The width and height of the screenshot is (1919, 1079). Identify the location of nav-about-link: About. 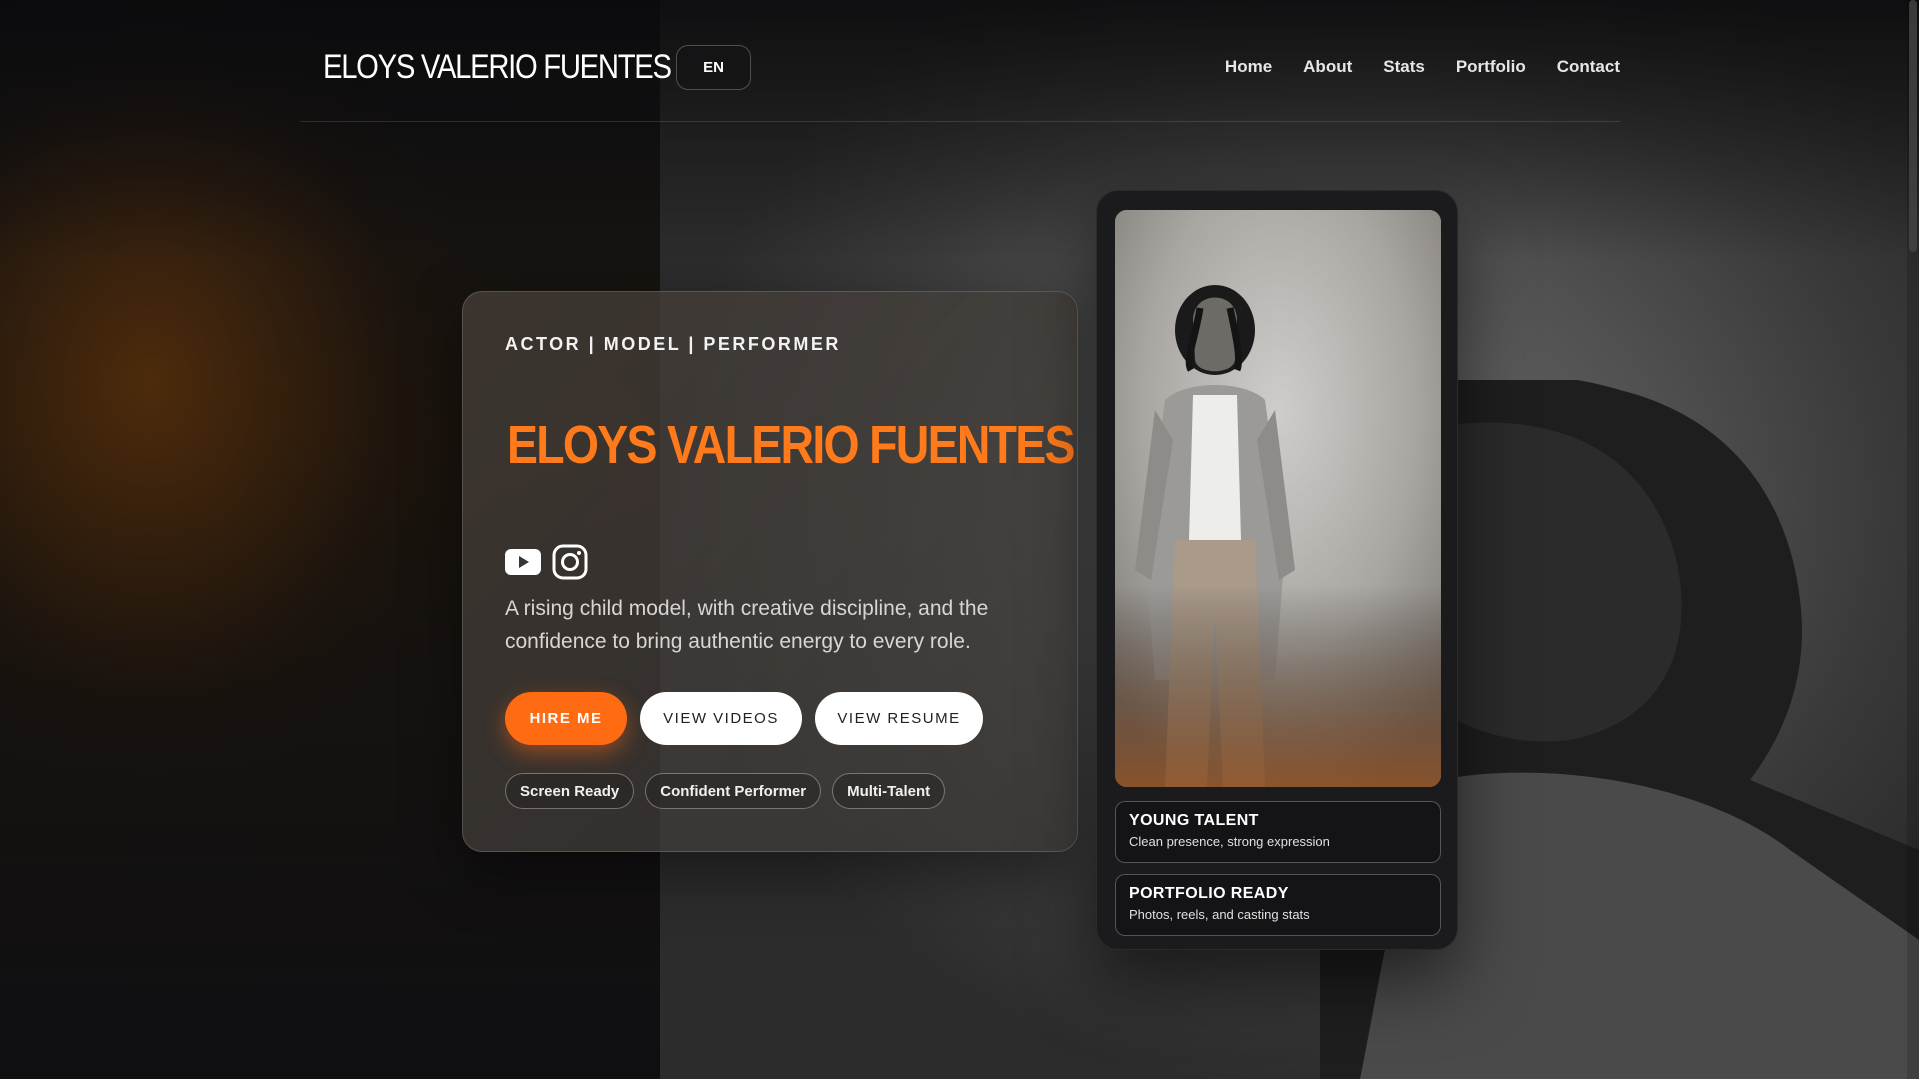
(1327, 67).